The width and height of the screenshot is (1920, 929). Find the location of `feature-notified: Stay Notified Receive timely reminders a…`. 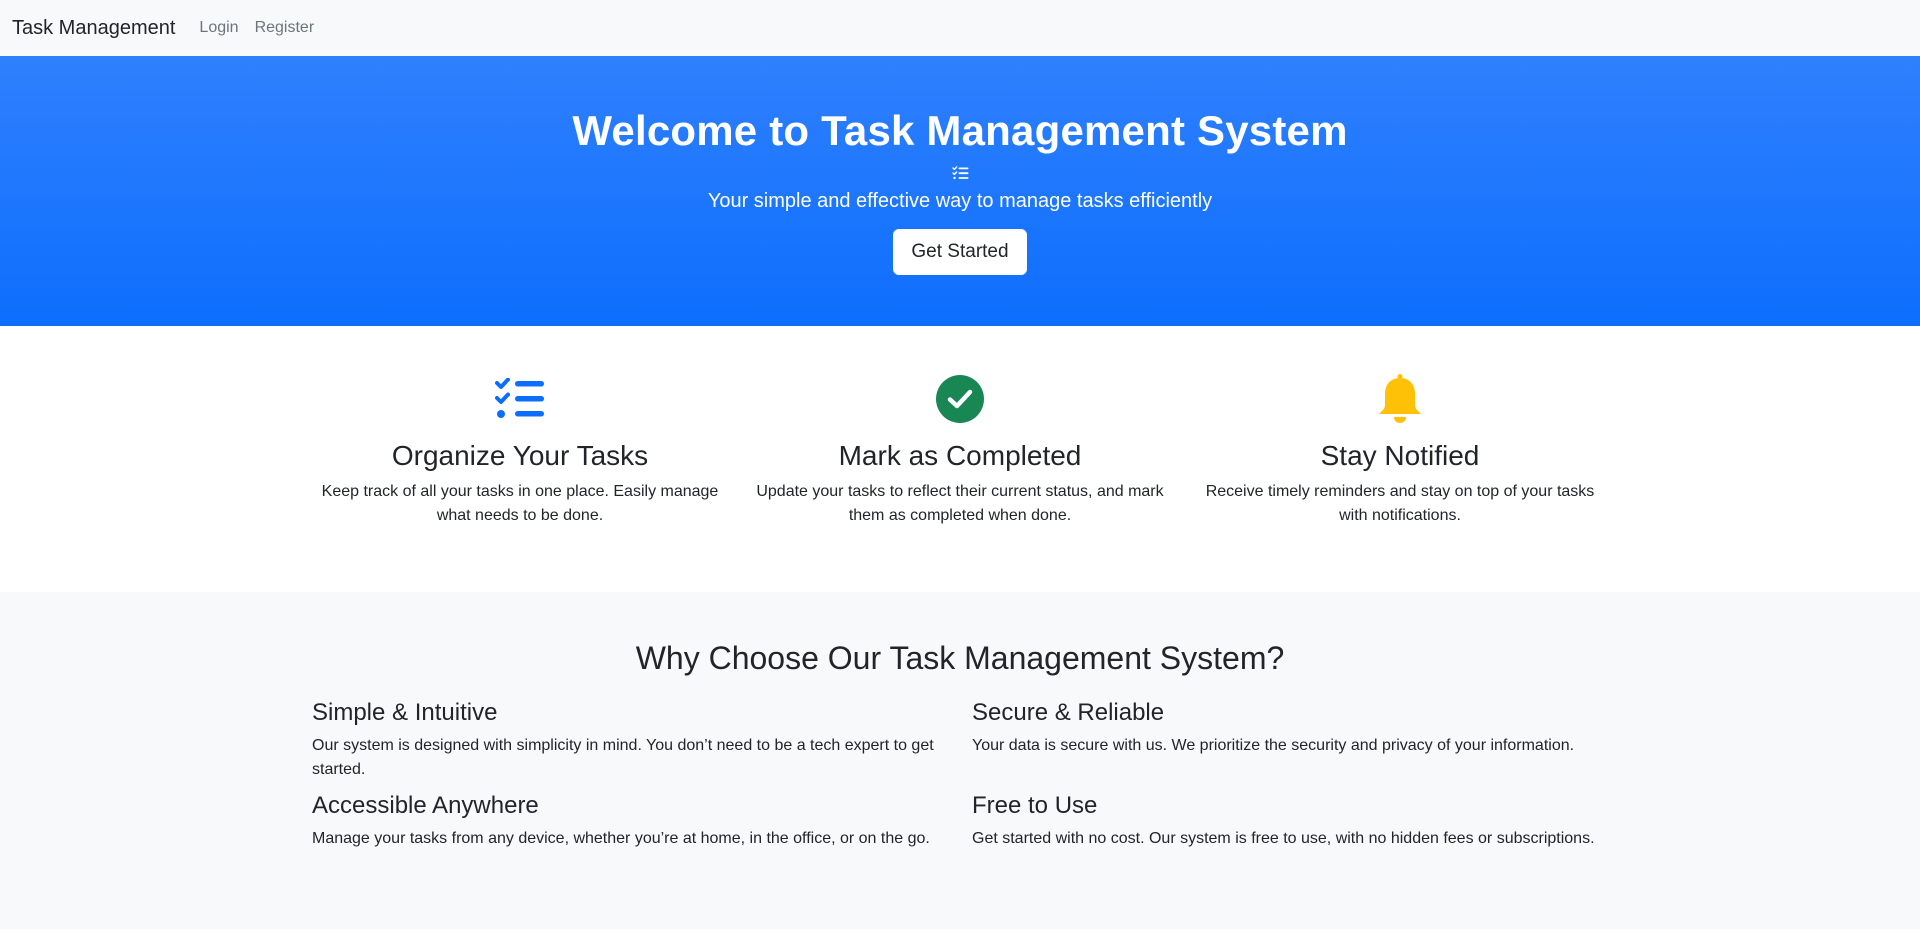

feature-notified: Stay Notified Receive timely reminders a… is located at coordinates (1400, 483).